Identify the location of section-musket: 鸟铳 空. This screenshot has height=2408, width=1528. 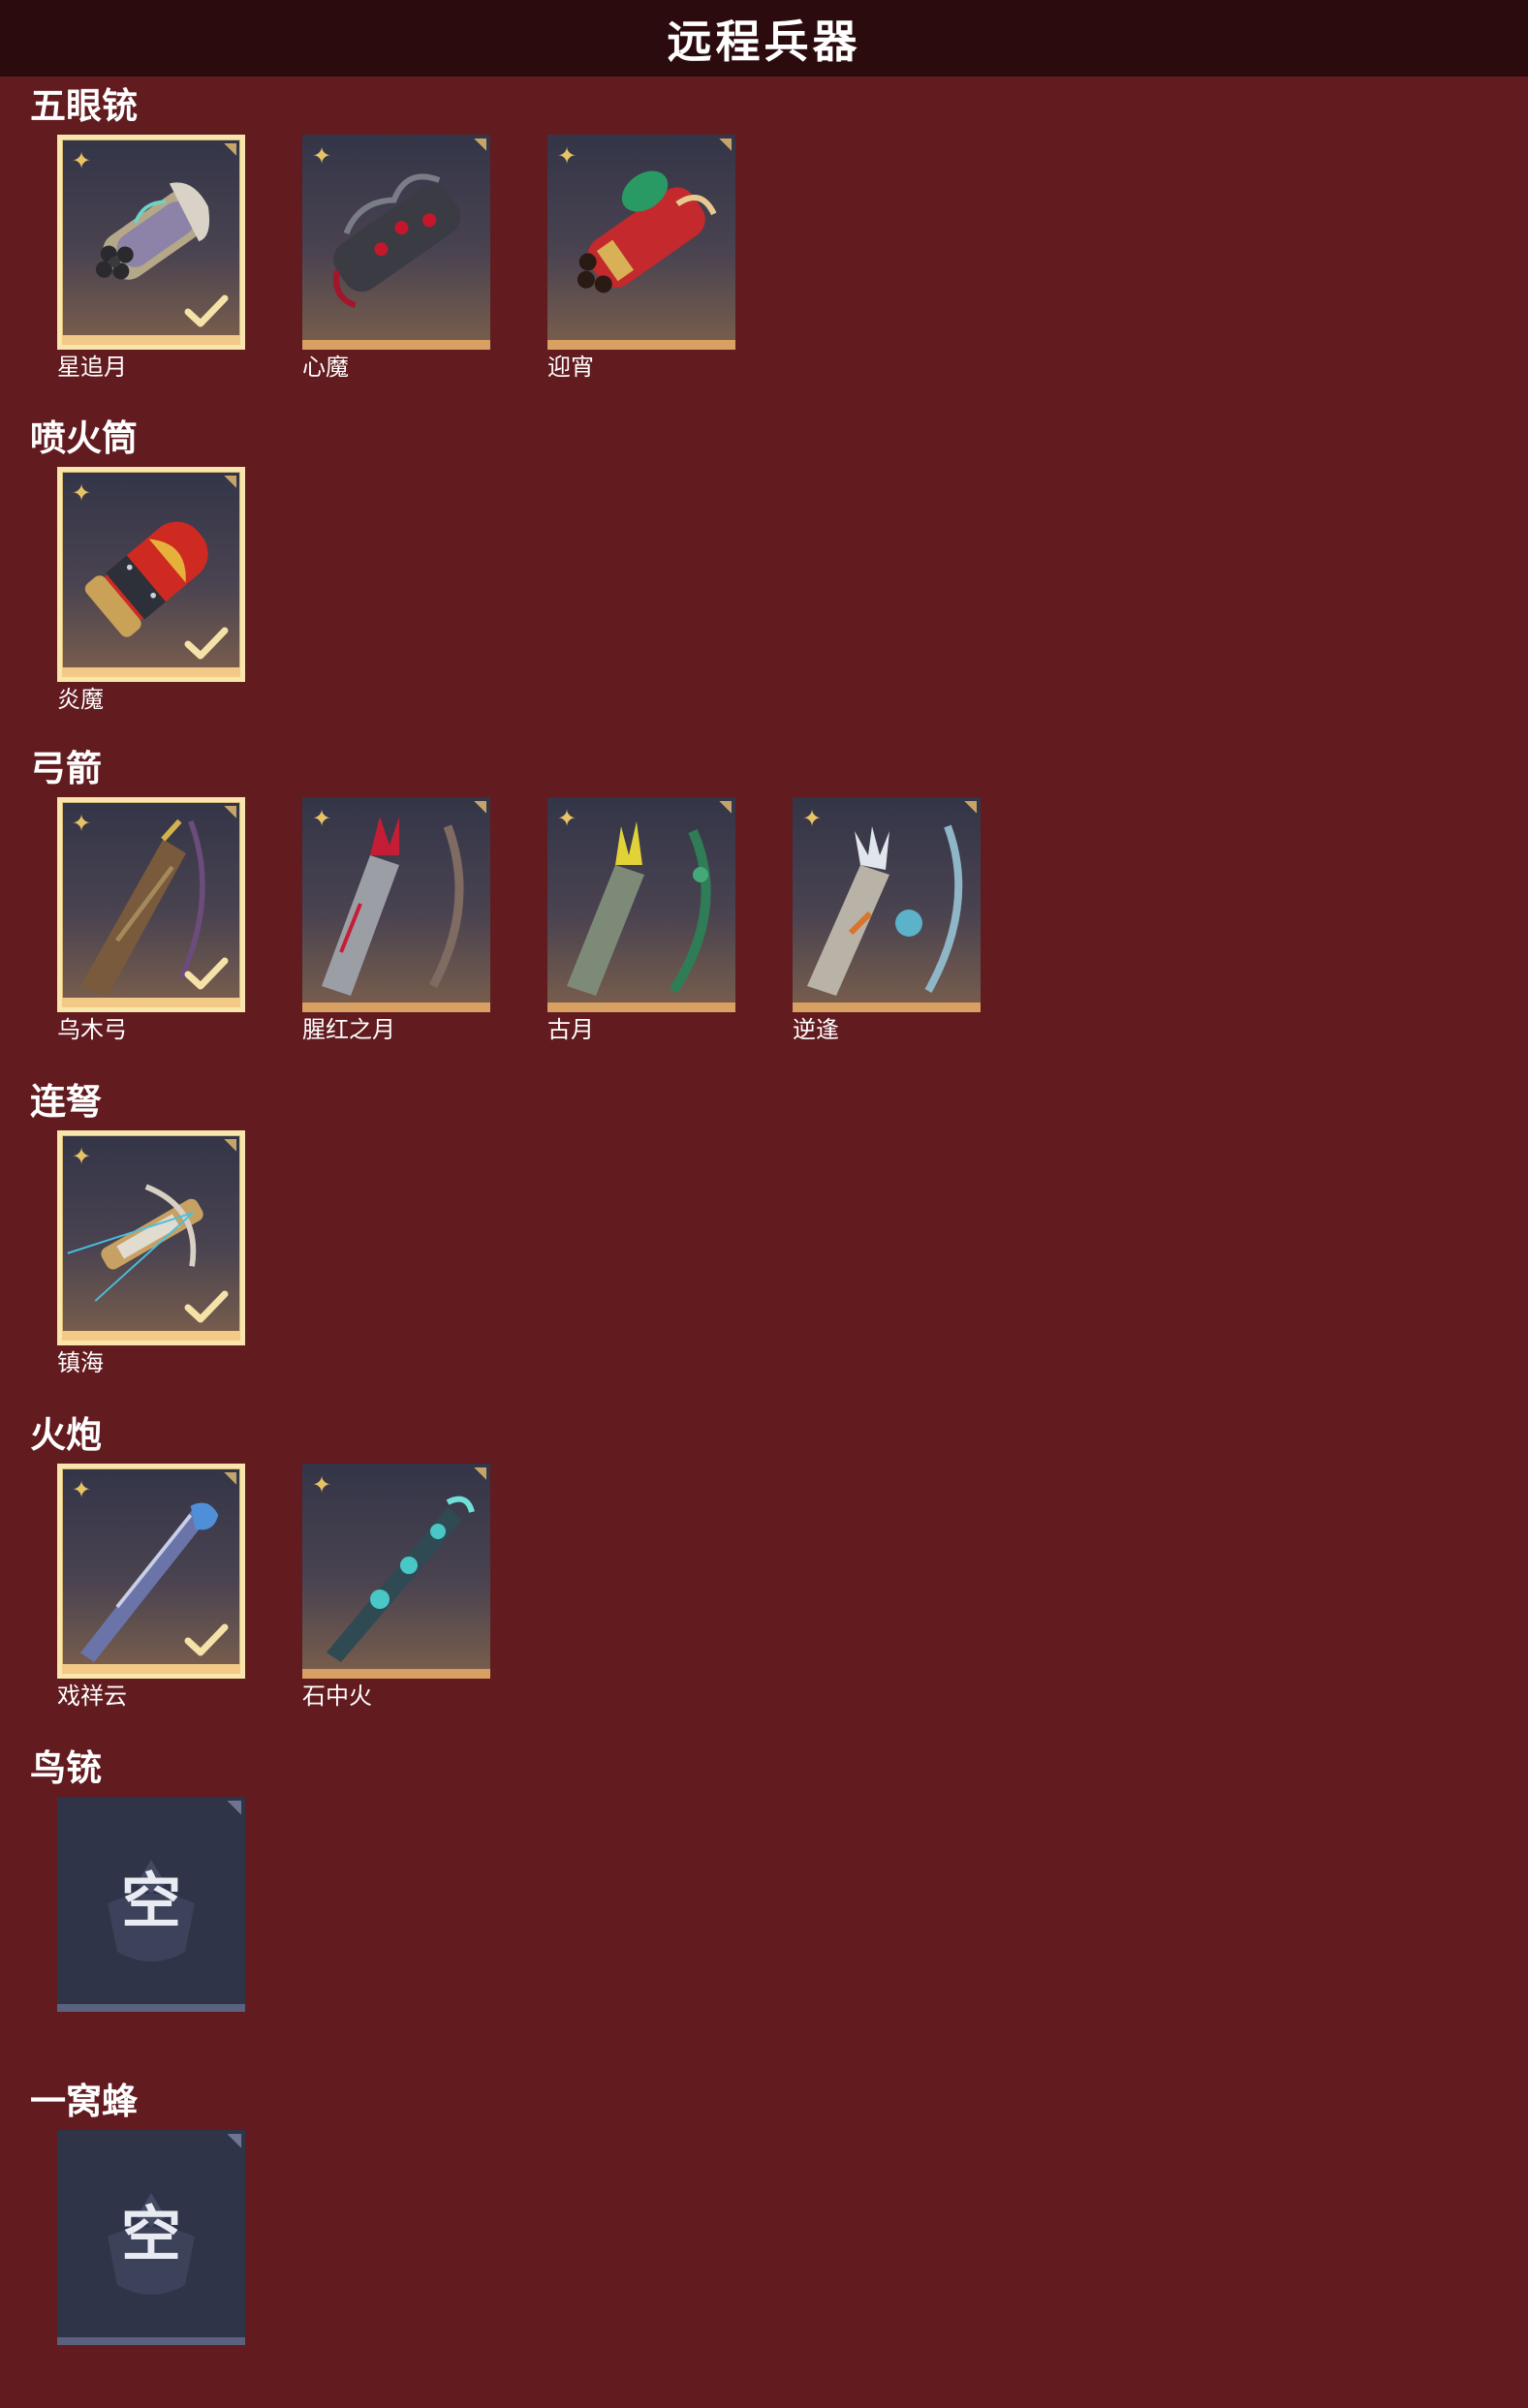
(764, 1901).